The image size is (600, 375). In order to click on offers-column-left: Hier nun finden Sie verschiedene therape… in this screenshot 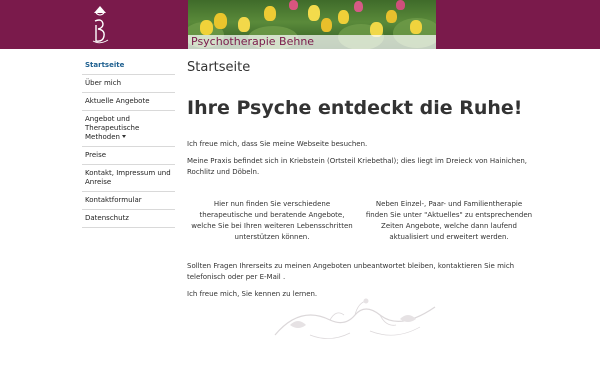, I will do `click(272, 220)`.